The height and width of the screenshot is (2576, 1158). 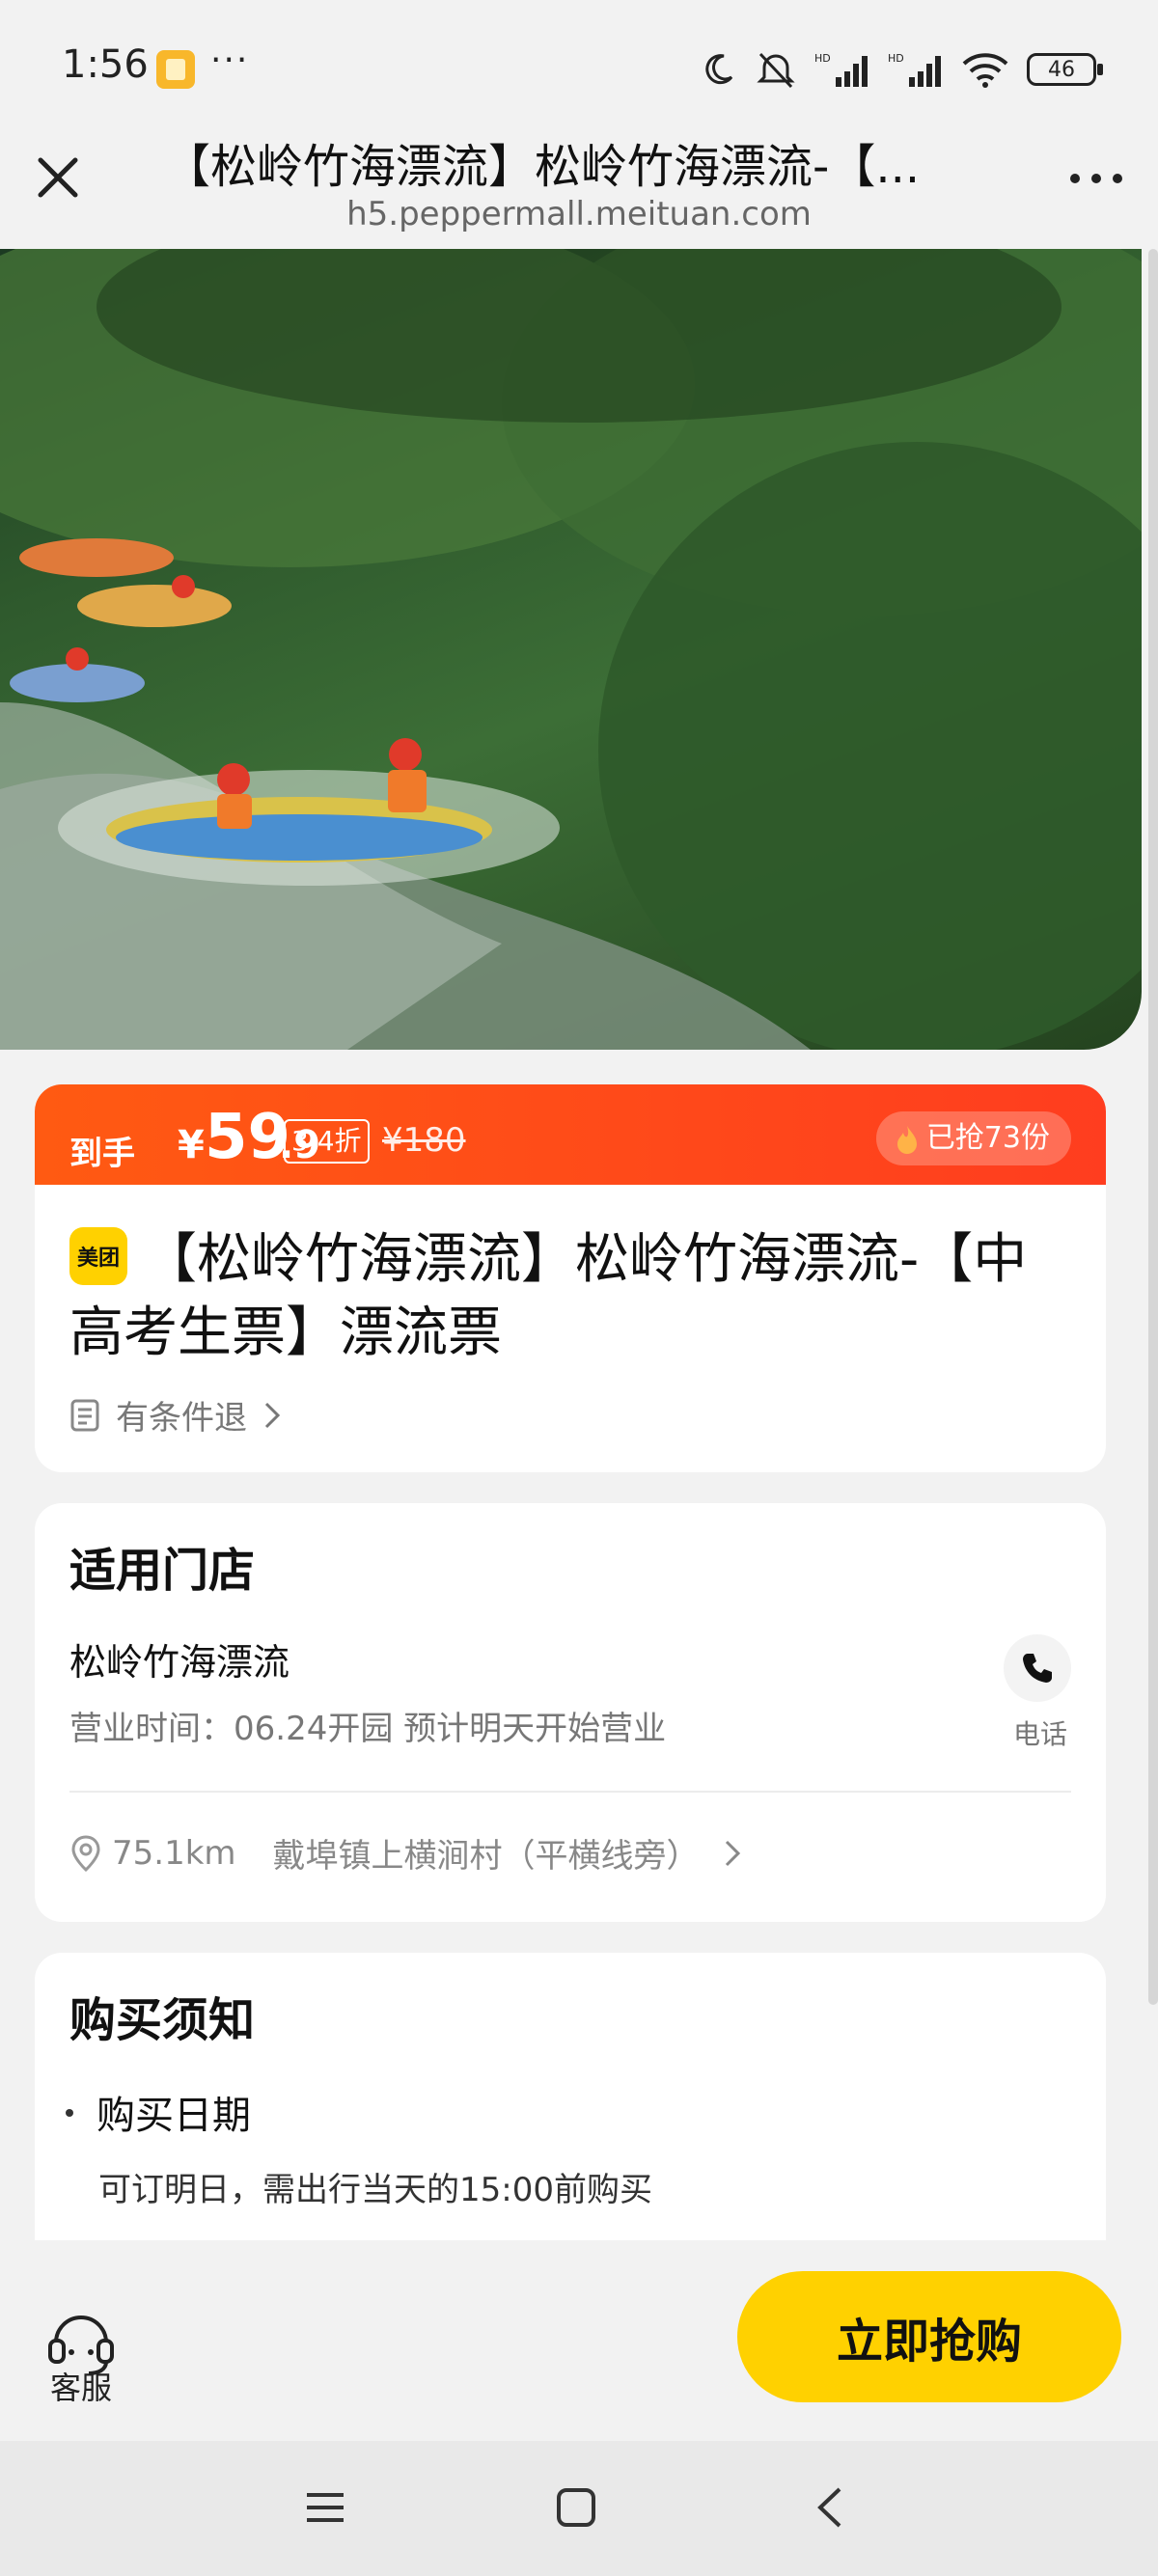 What do you see at coordinates (84, 1415) in the screenshot?
I see `document-icon` at bounding box center [84, 1415].